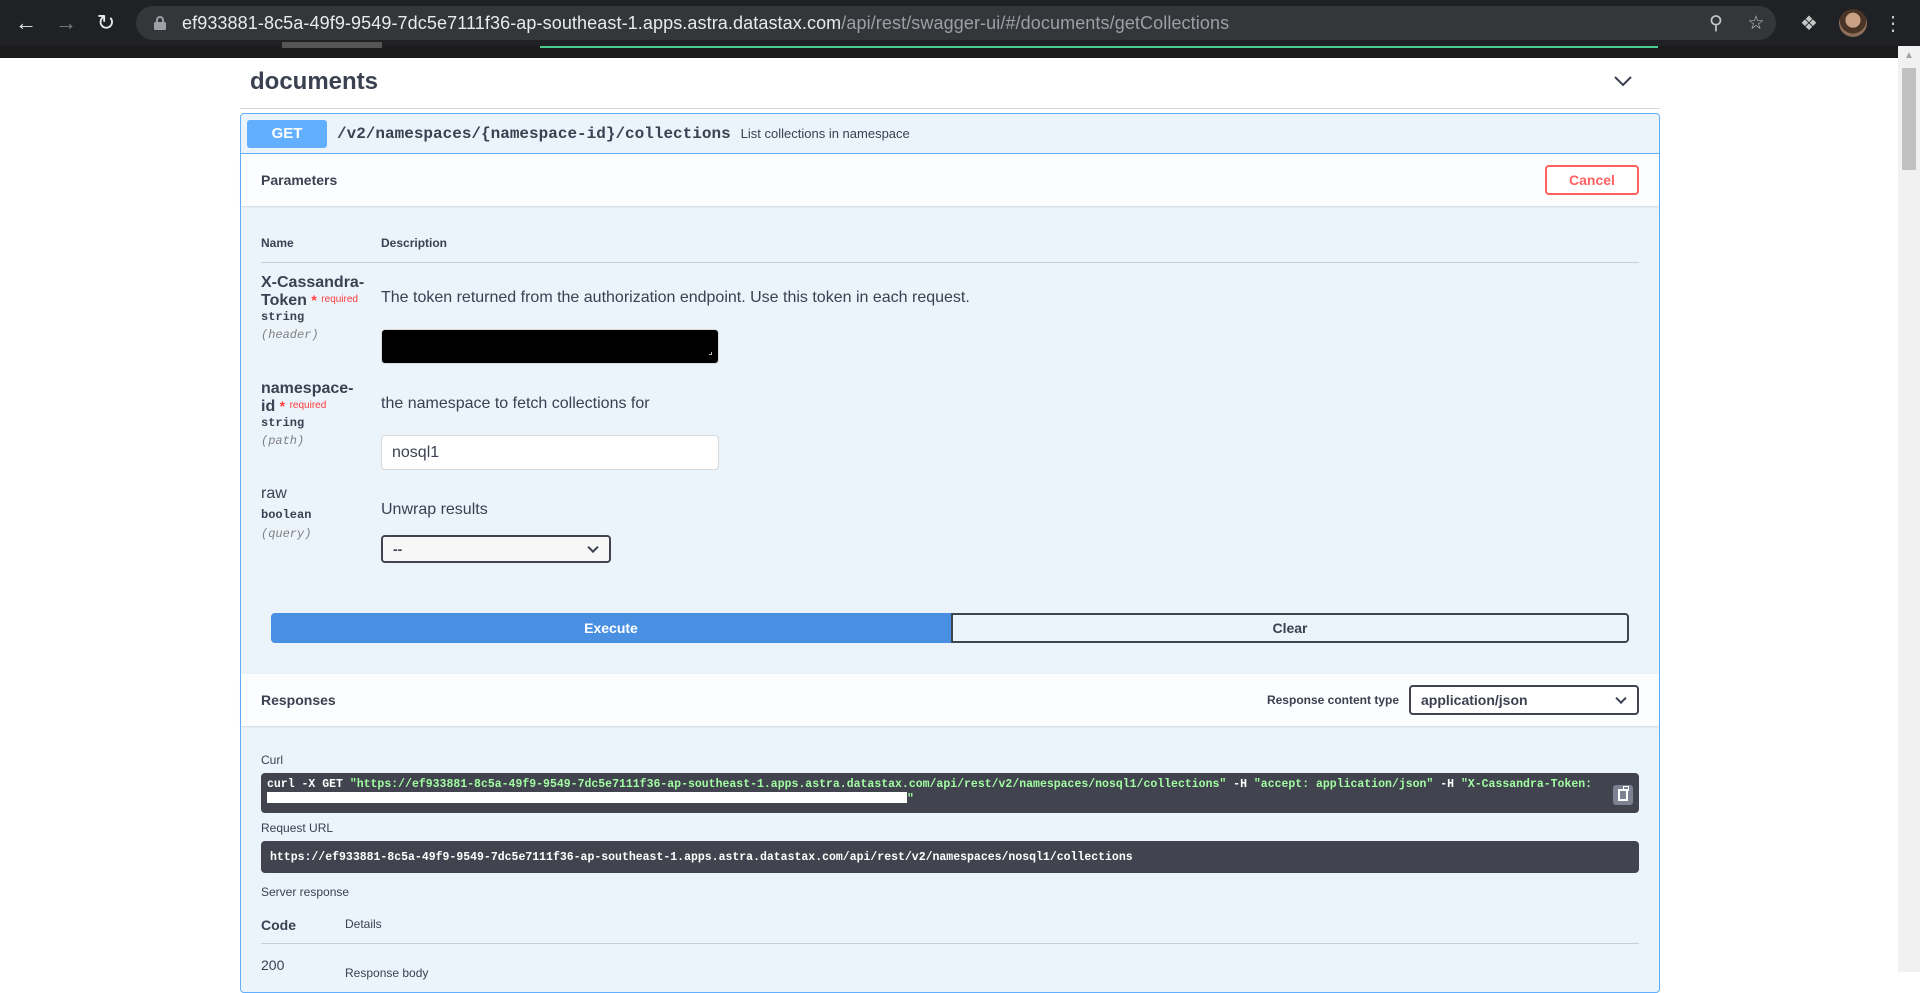 The image size is (1920, 993). Describe the element at coordinates (287, 133) in the screenshot. I see `method-badge: GET` at that location.